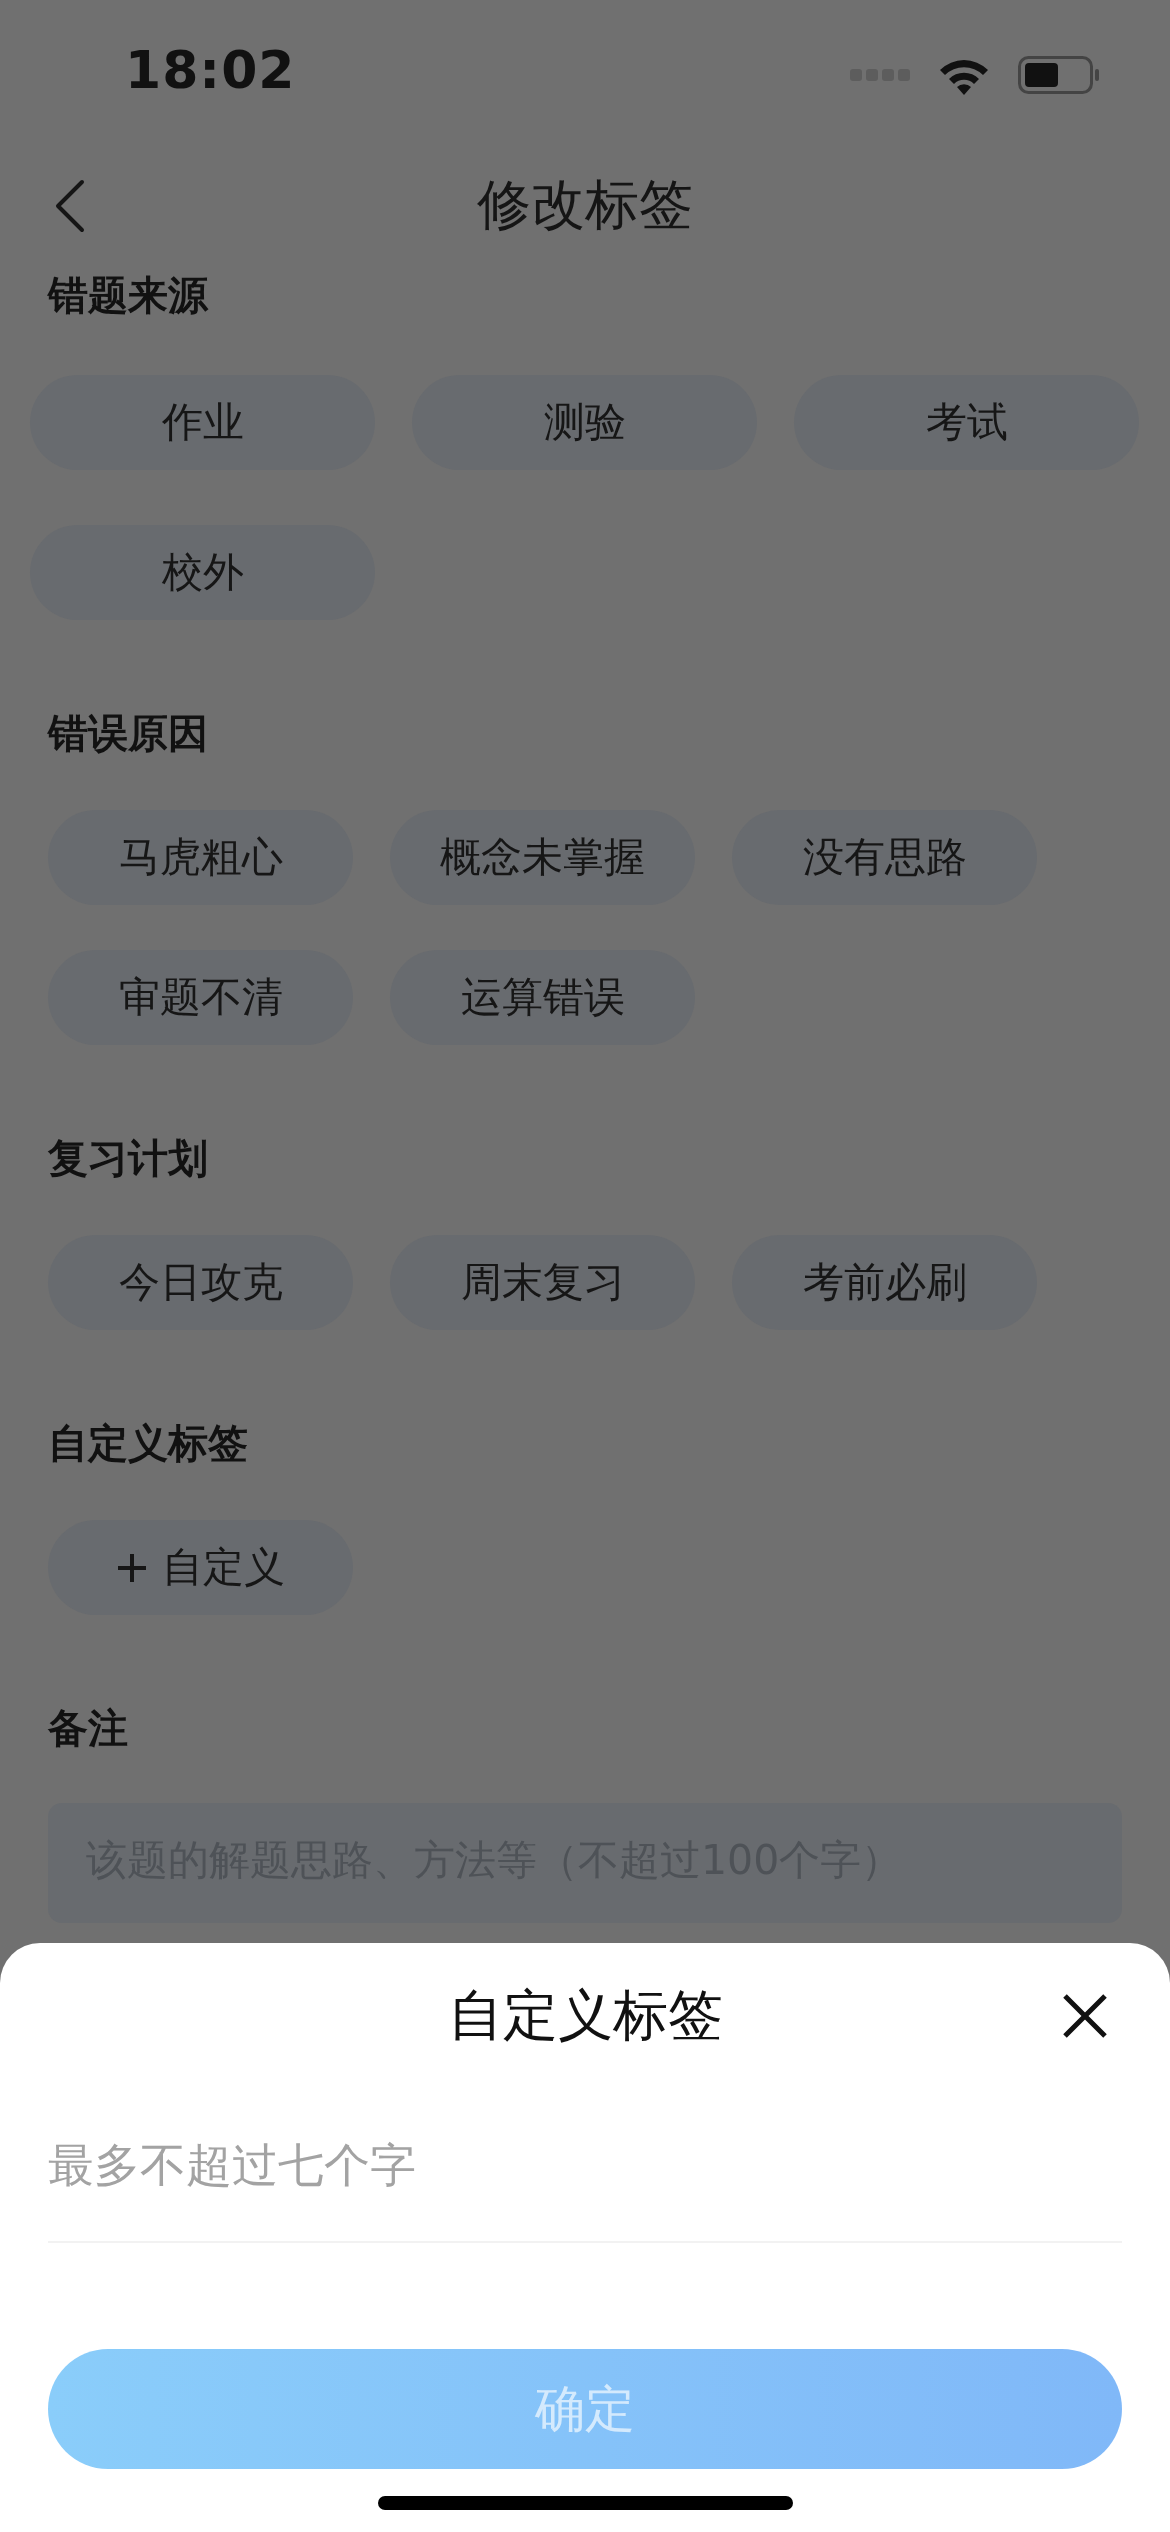 The height and width of the screenshot is (2532, 1170). Describe the element at coordinates (129, 295) in the screenshot. I see `section-title: 错题来源` at that location.